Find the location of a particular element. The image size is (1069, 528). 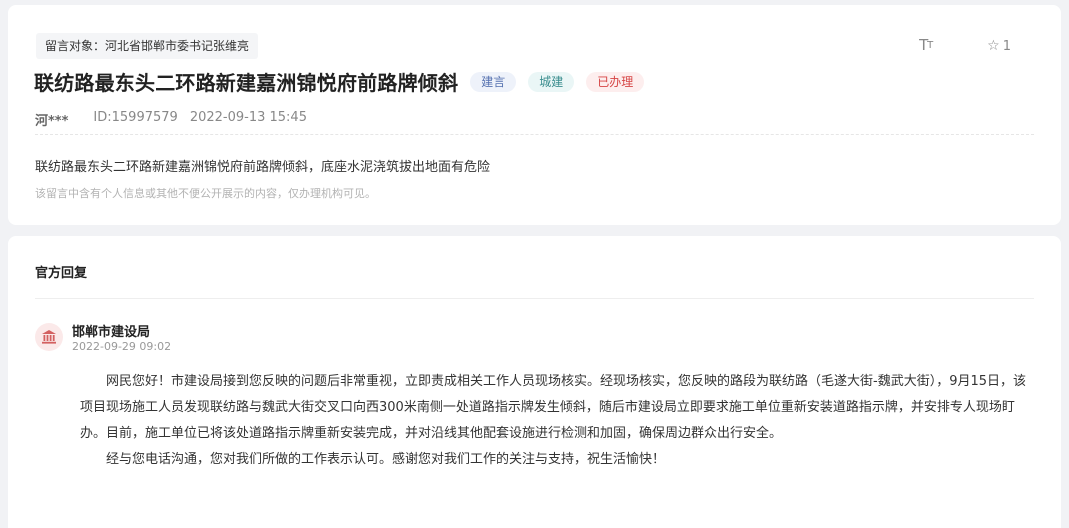

reply-org-name: 邯郸市建设局 is located at coordinates (111, 332).